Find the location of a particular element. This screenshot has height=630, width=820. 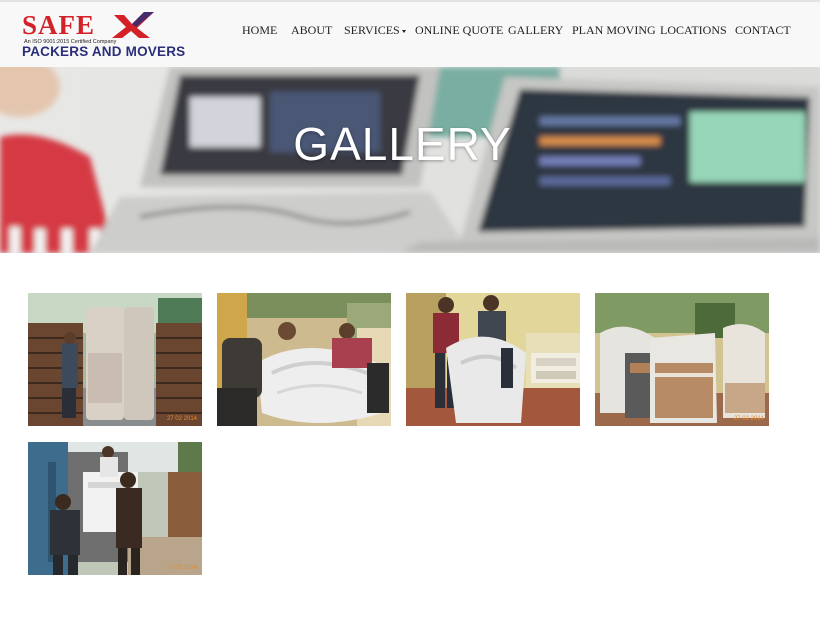

logo-x-mark is located at coordinates (133, 25).